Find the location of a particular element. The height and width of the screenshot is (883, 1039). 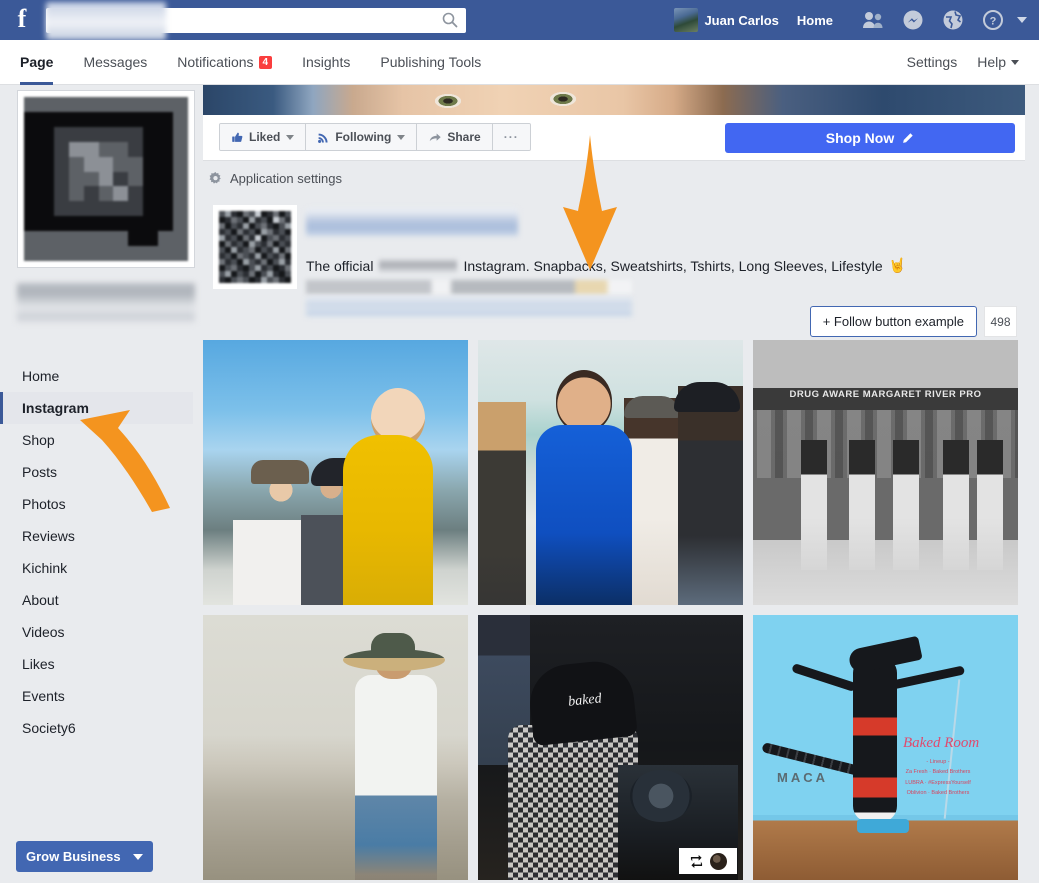

tab-notifications-label: Notifications is located at coordinates (215, 61).